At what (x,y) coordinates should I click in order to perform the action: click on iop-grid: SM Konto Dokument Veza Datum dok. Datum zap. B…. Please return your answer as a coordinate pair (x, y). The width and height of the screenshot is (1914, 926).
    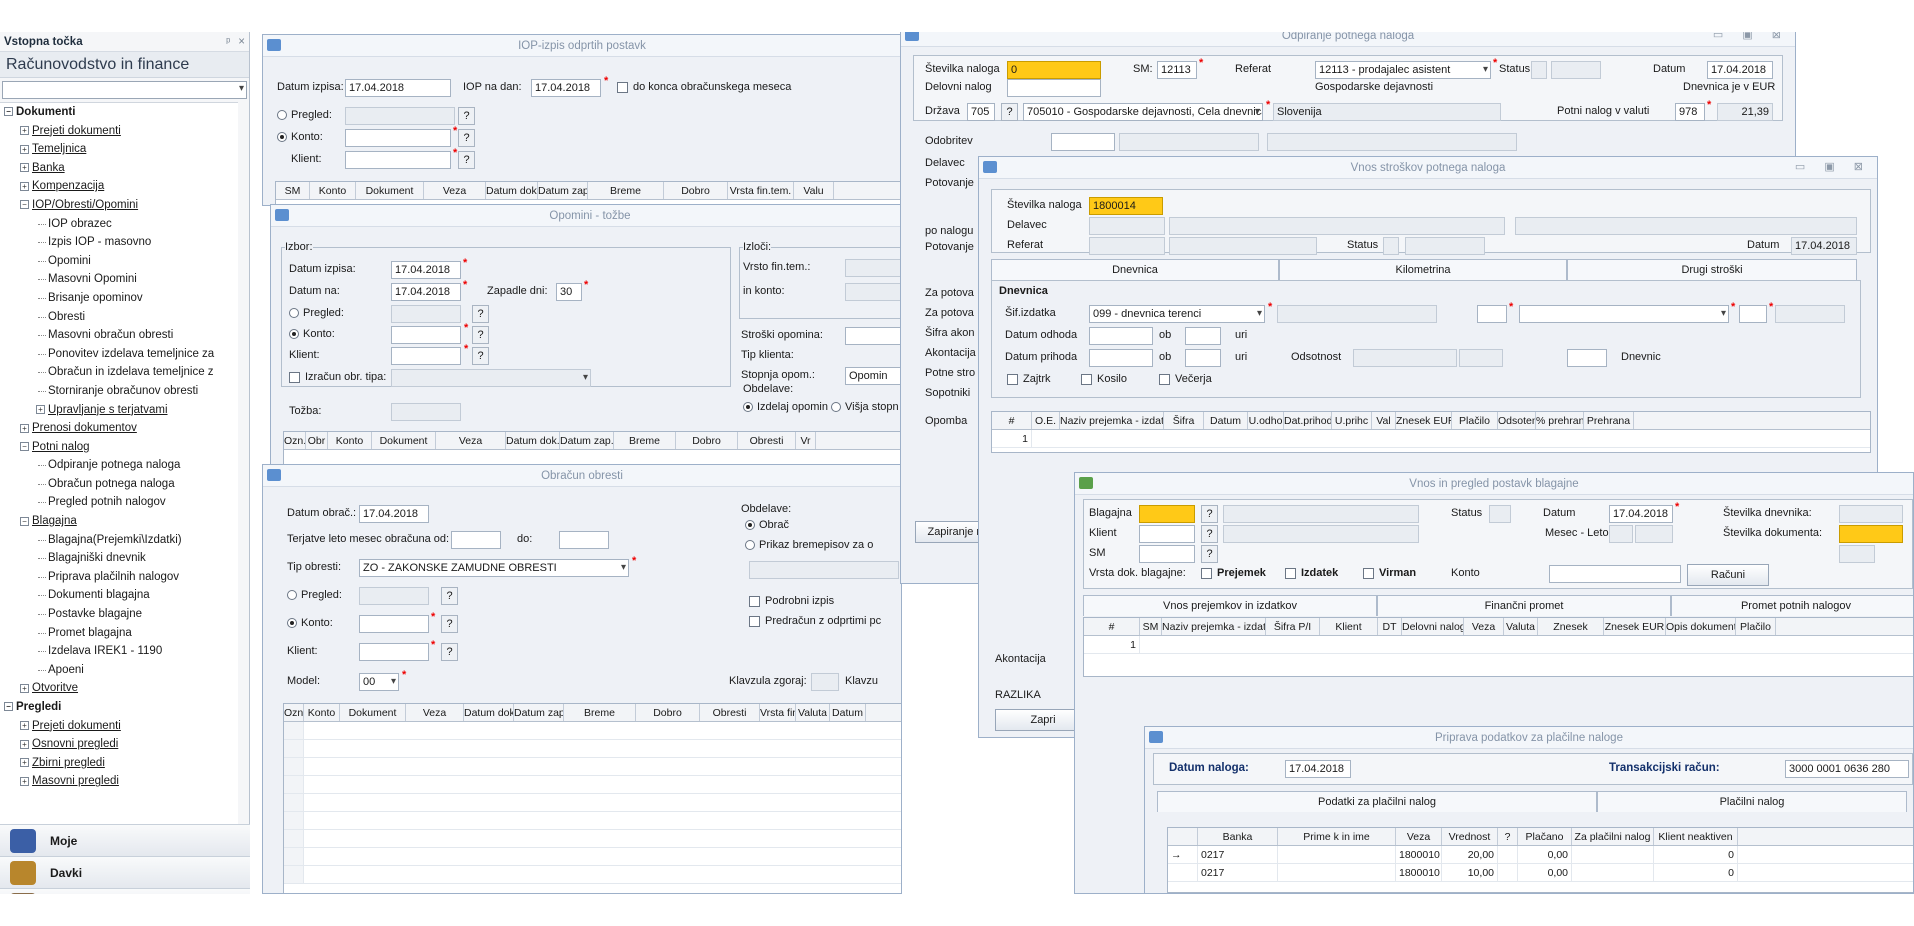
    Looking at the image, I should click on (588, 193).